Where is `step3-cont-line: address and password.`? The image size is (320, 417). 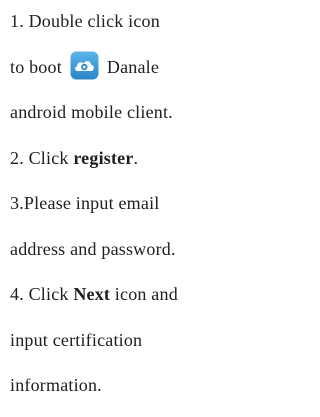
step3-cont-line: address and password. is located at coordinates (135, 255).